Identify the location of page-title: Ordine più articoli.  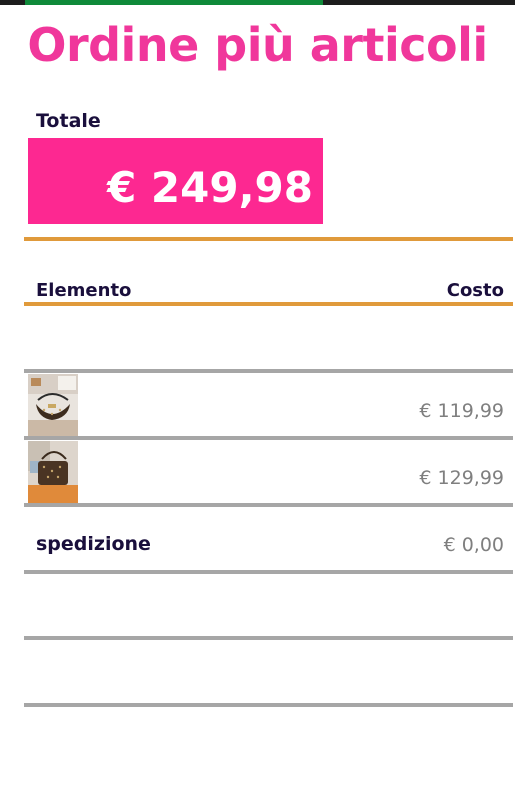
(257, 45).